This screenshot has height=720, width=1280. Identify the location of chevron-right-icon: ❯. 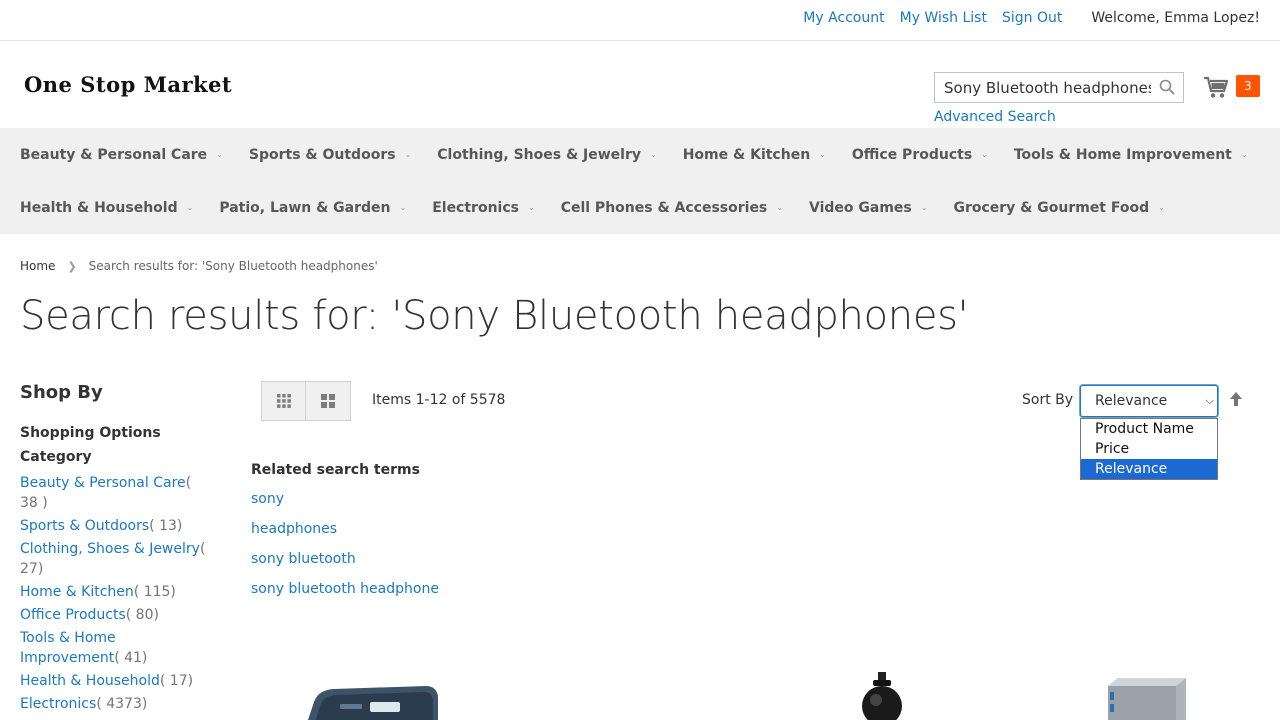
(72, 266).